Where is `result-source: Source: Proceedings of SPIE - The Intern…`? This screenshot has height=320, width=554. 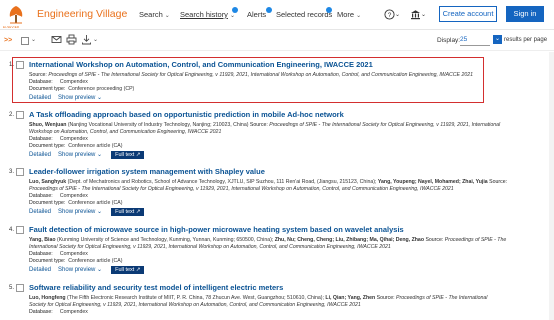 result-source: Source: Proceedings of SPIE - The Intern… is located at coordinates (251, 75).